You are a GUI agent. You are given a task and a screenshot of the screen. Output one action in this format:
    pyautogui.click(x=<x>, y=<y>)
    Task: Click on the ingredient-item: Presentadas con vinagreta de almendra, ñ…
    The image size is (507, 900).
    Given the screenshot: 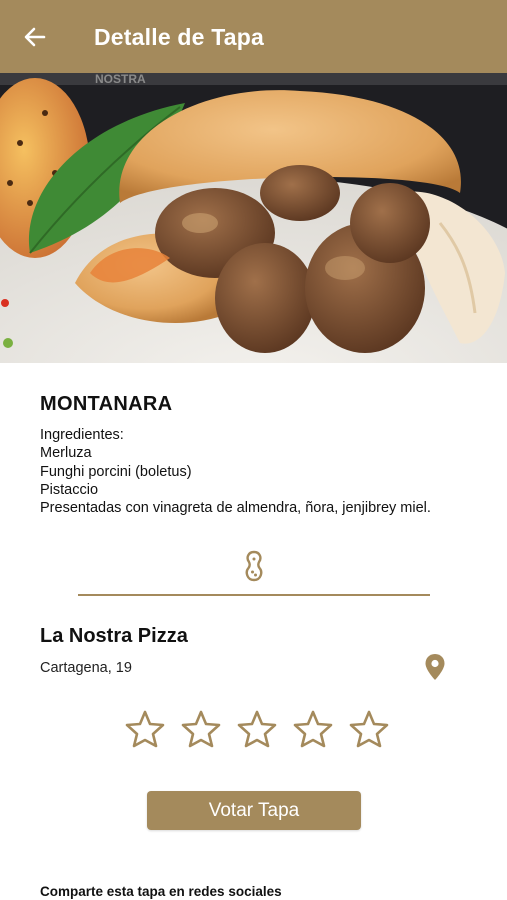 What is the action you would take?
    pyautogui.click(x=235, y=508)
    